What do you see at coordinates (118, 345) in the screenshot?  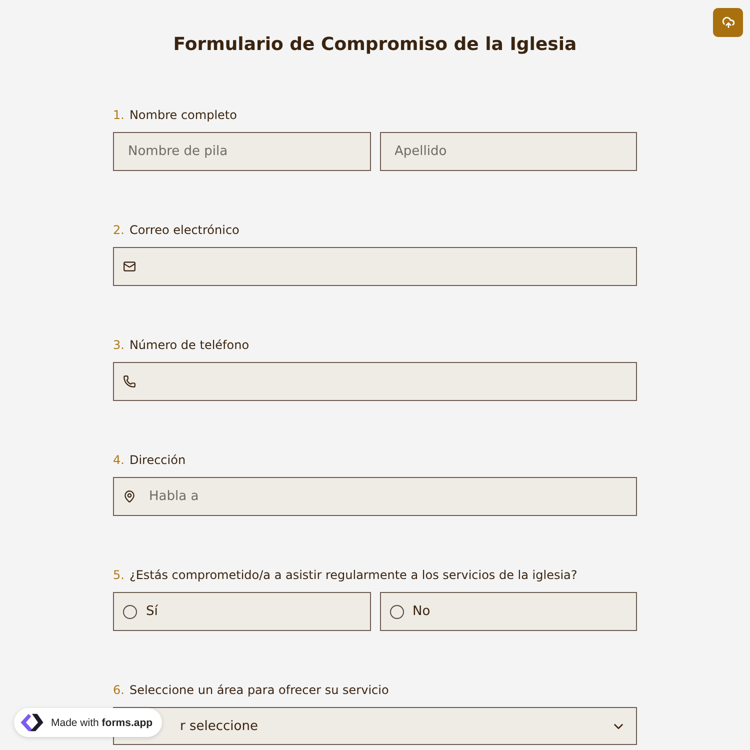 I see `question-number: 3.` at bounding box center [118, 345].